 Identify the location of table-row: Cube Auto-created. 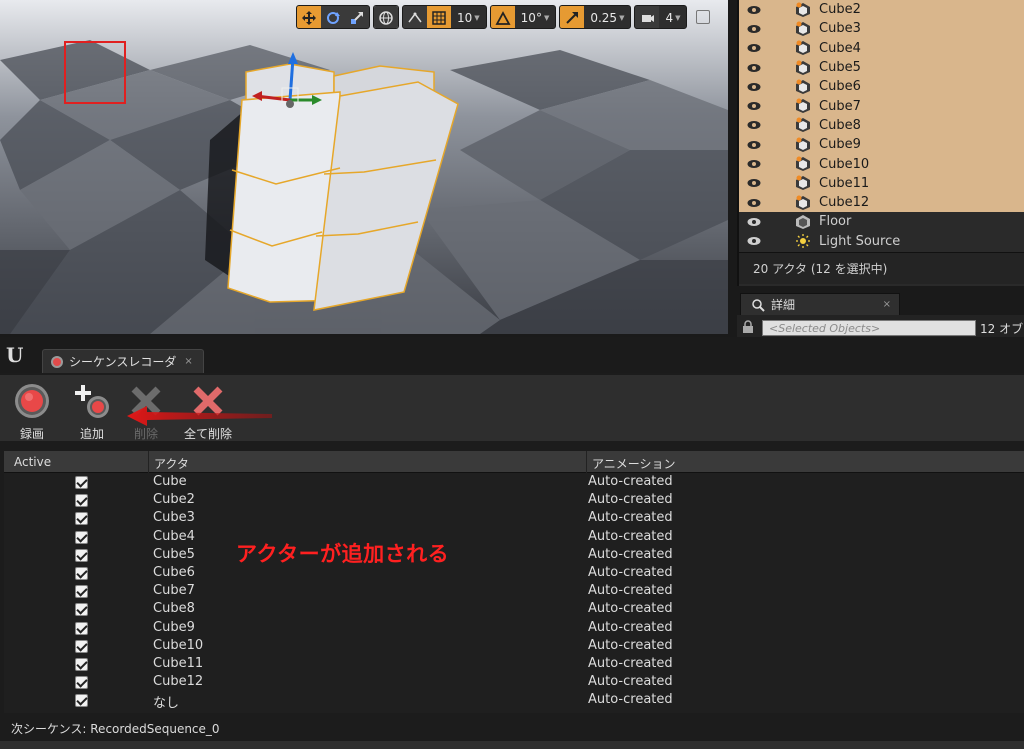
(514, 482).